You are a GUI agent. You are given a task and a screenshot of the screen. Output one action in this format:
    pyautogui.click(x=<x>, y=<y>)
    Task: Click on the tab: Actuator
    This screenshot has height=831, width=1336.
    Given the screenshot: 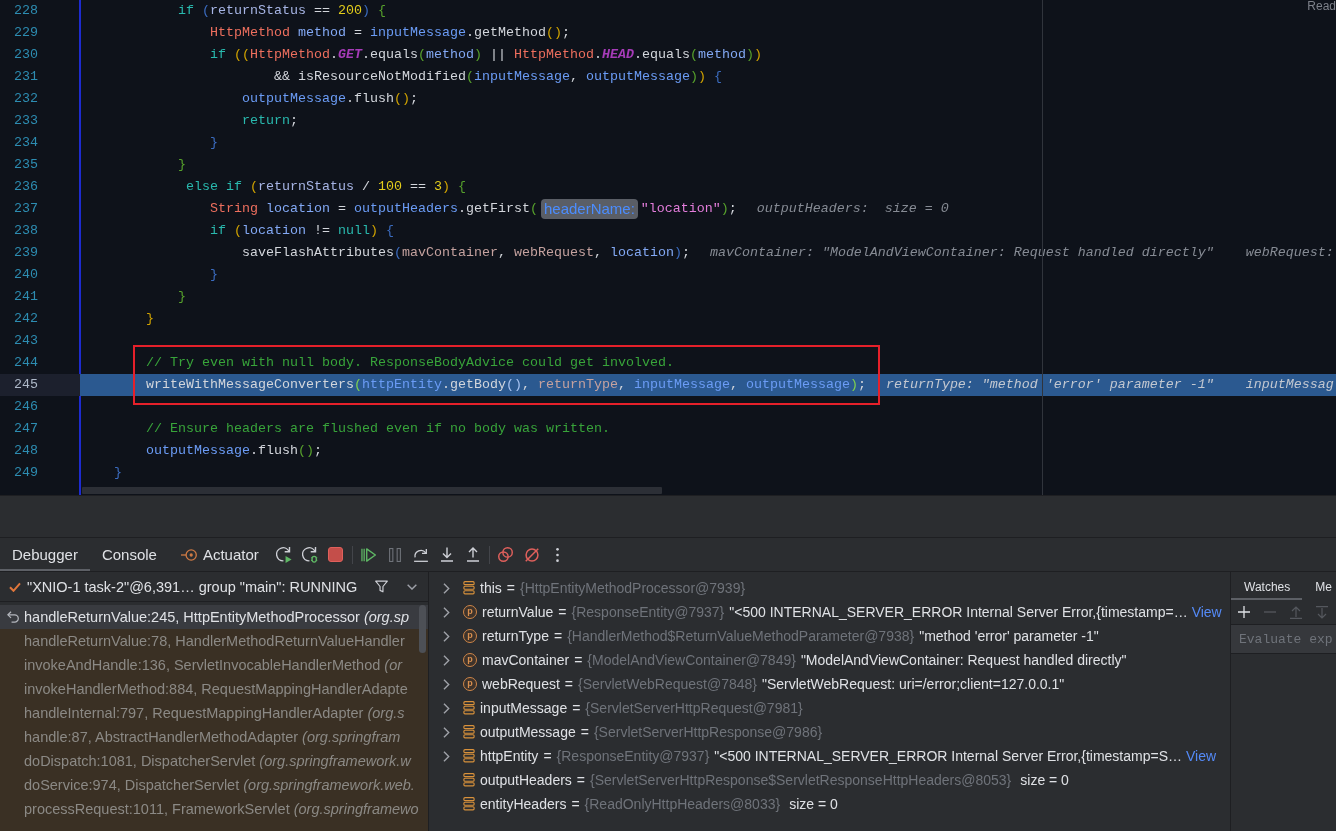 What is the action you would take?
    pyautogui.click(x=219, y=554)
    